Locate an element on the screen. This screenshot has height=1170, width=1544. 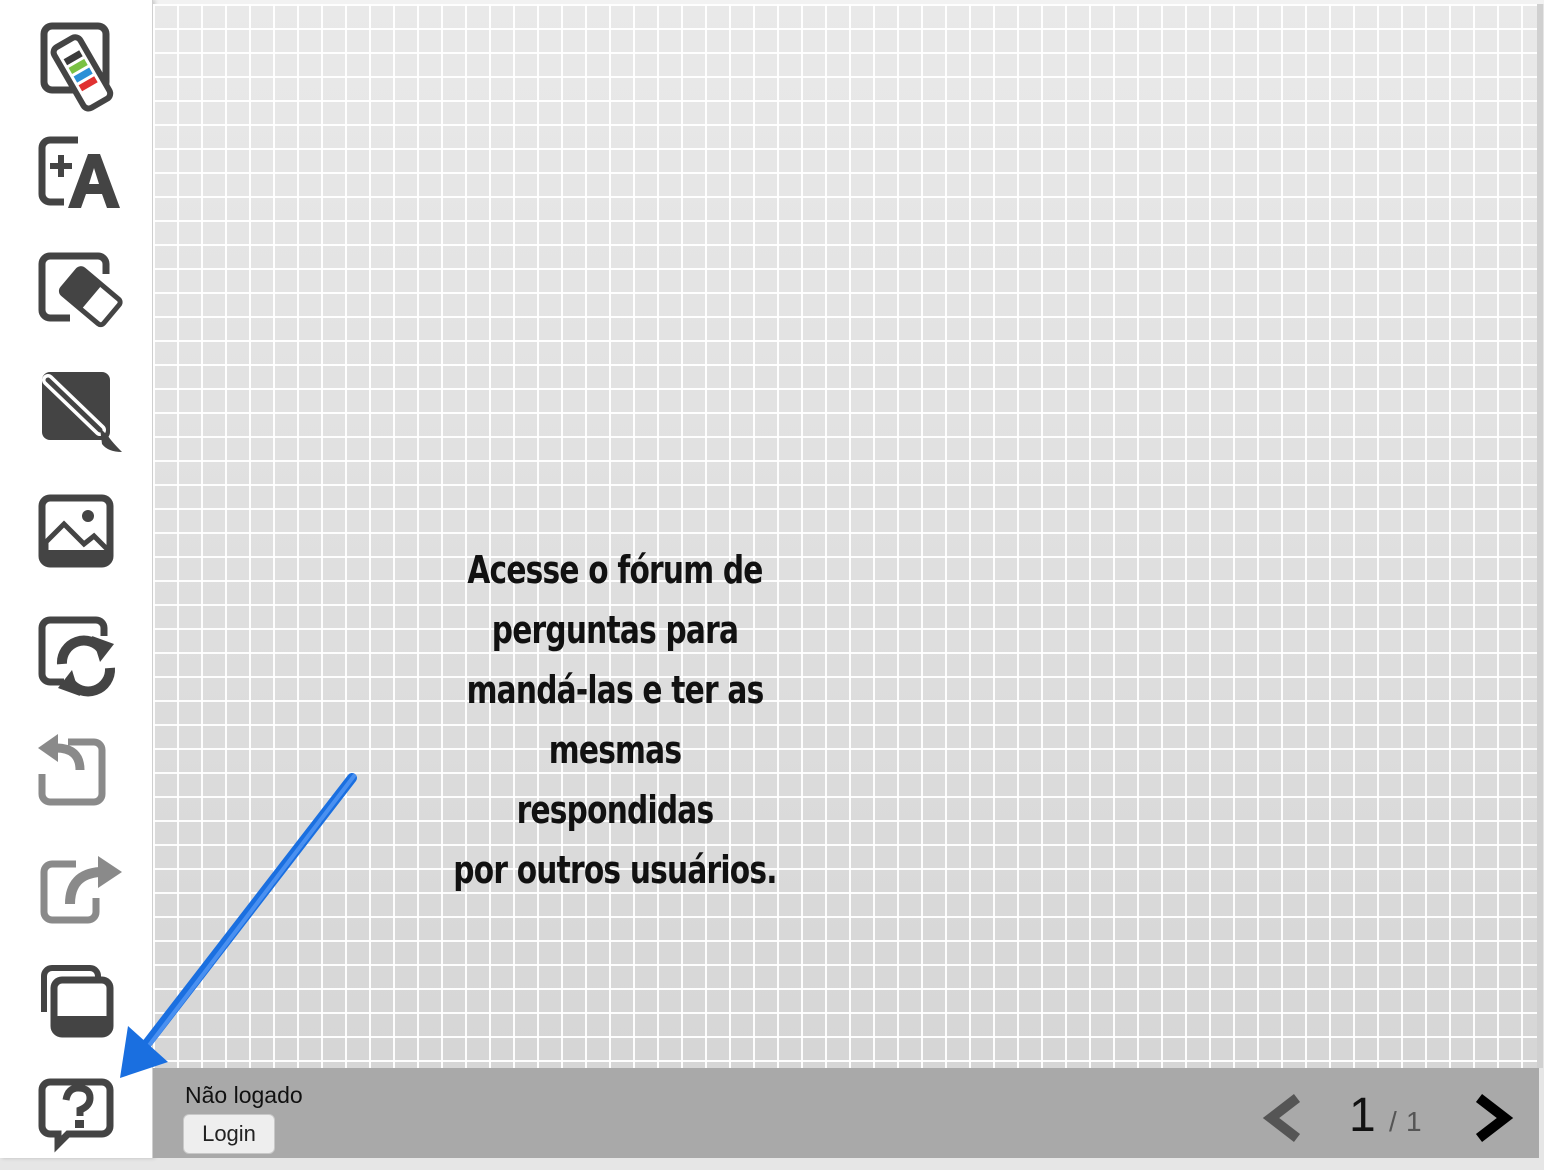
refresh-icon is located at coordinates (77, 656).